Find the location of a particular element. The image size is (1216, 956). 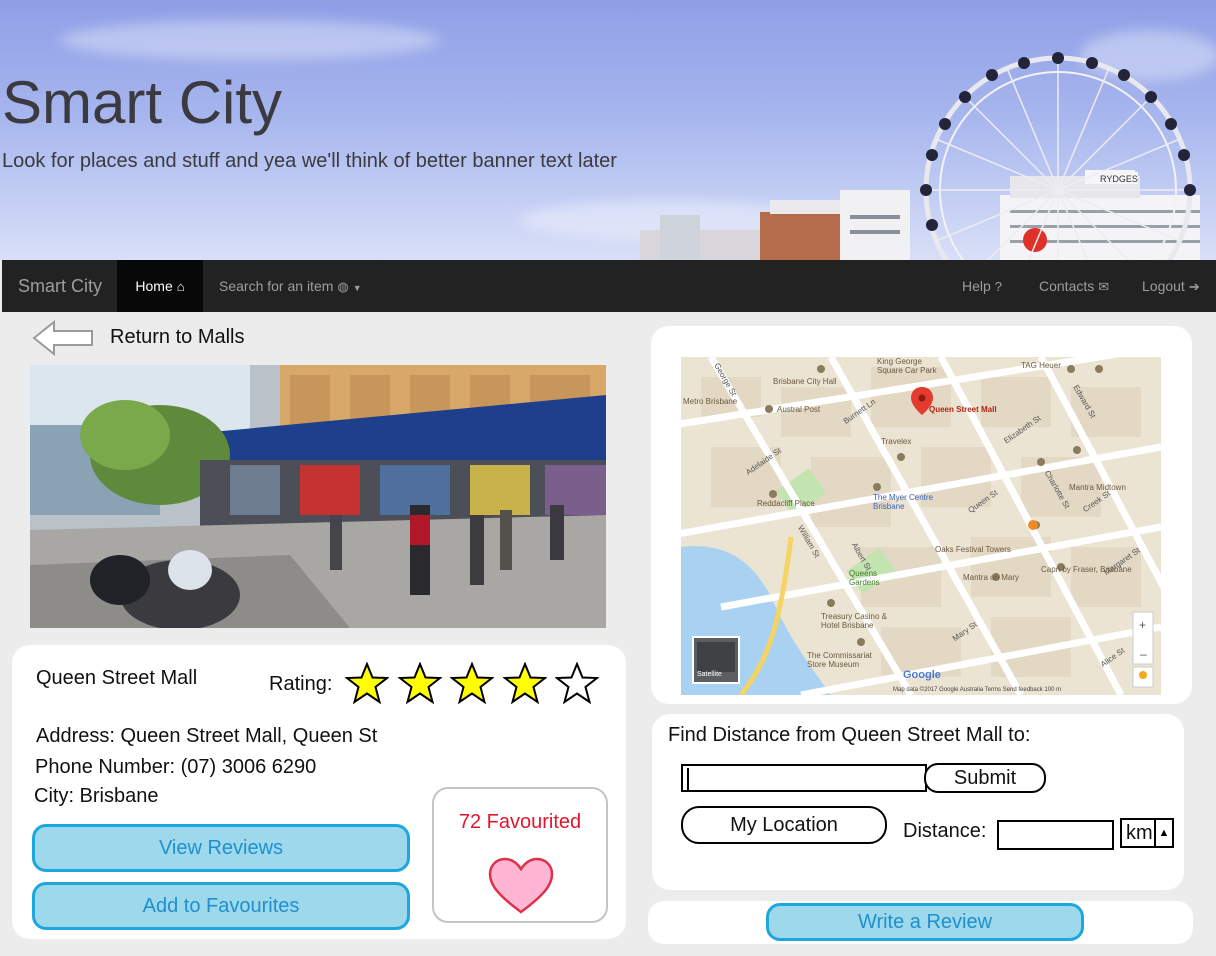

zoom-out-icon is located at coordinates (1143, 652).